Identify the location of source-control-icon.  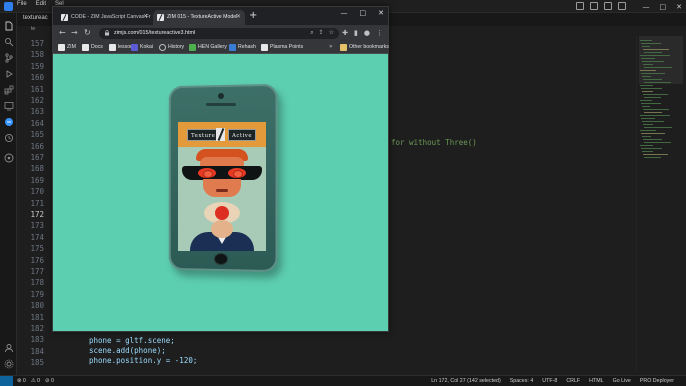
(9, 58).